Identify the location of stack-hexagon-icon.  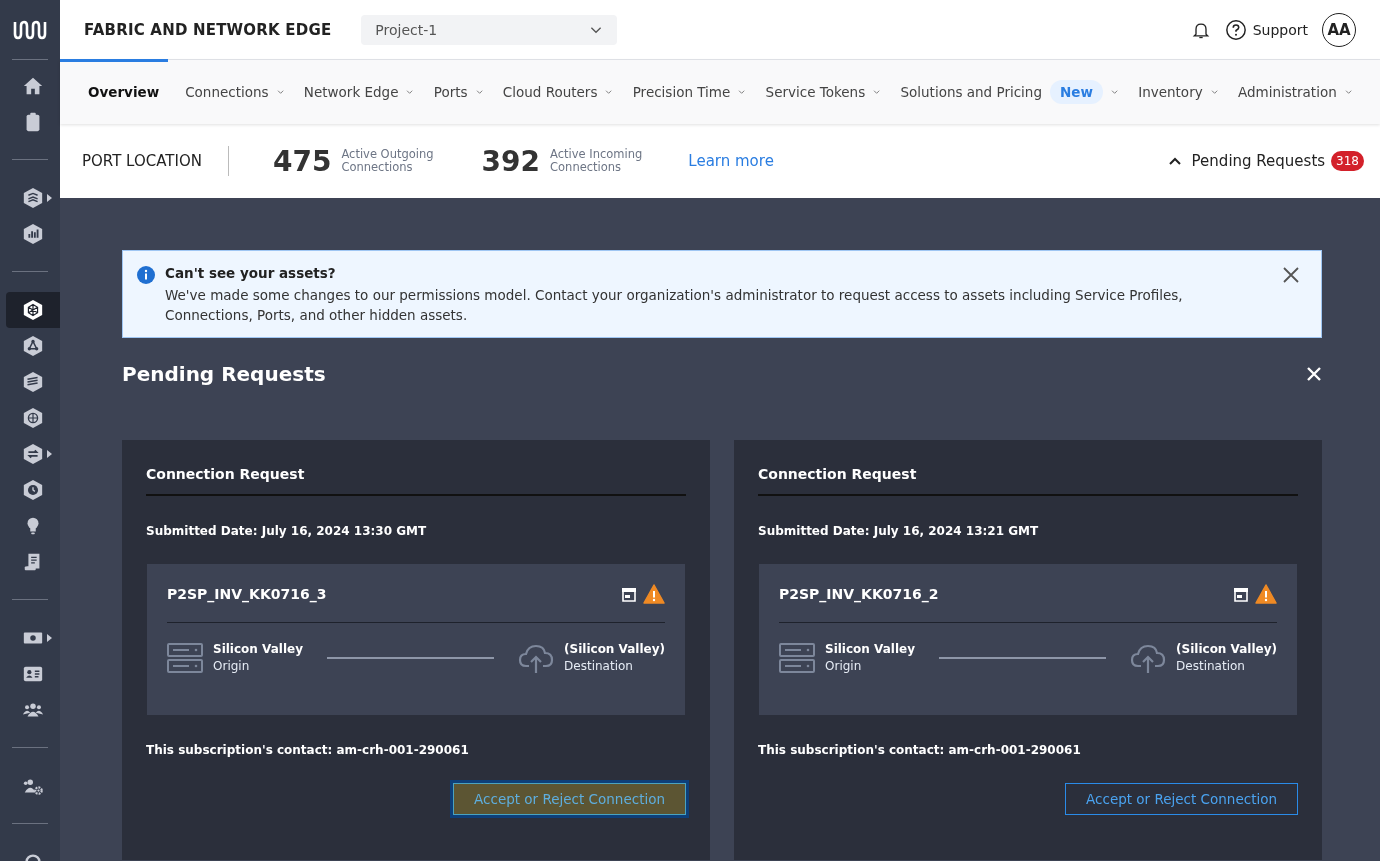
(33, 198).